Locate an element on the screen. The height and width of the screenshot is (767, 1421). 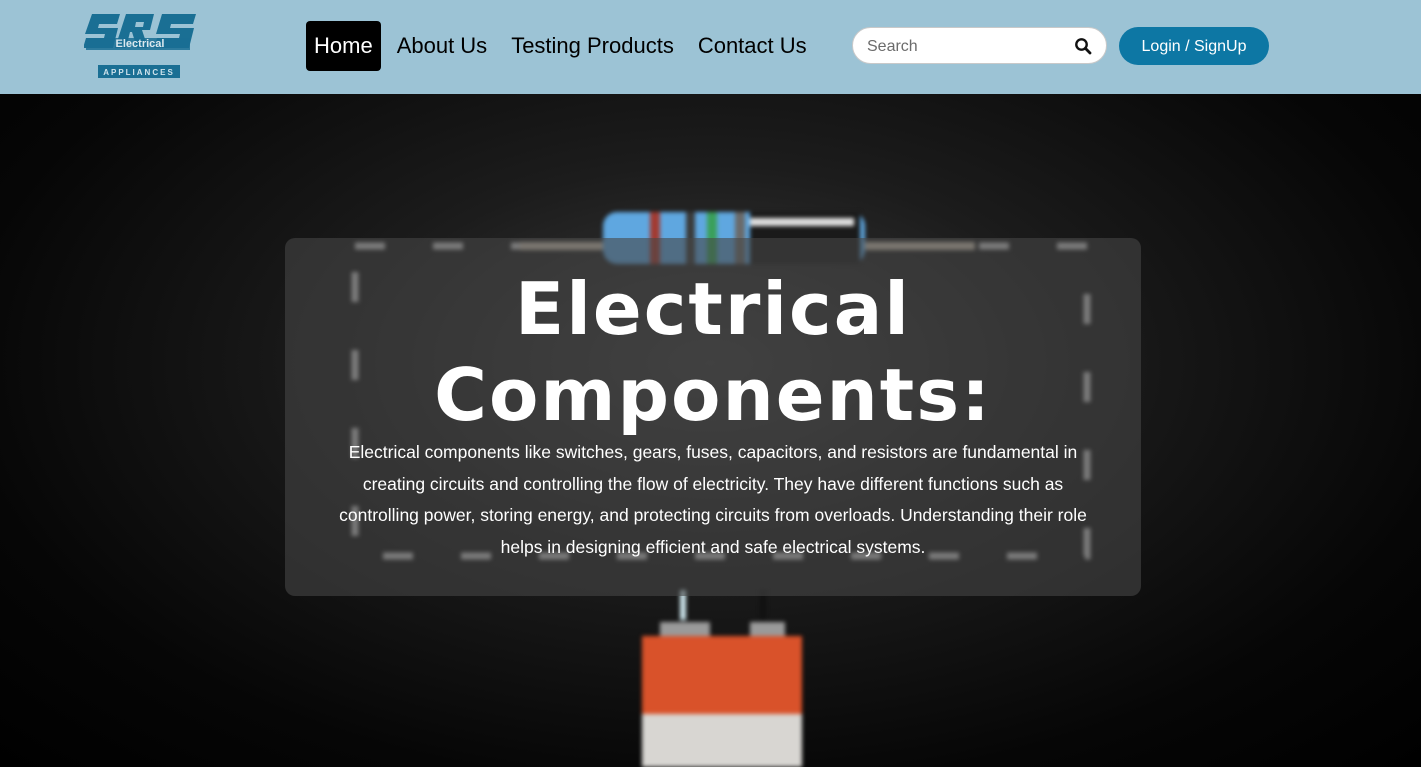
hero-title: Electrical Components: is located at coordinates (713, 352).